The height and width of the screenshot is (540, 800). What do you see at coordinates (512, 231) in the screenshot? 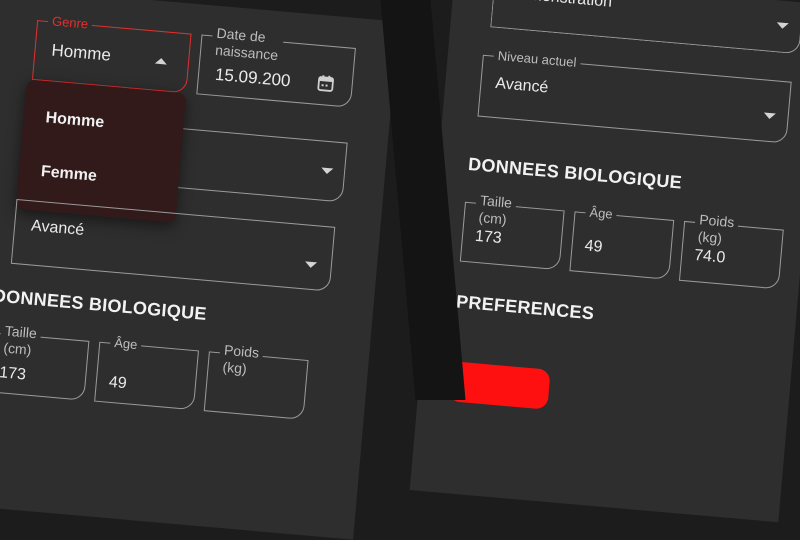
I see `height-field-right: Taille (cm) 173` at bounding box center [512, 231].